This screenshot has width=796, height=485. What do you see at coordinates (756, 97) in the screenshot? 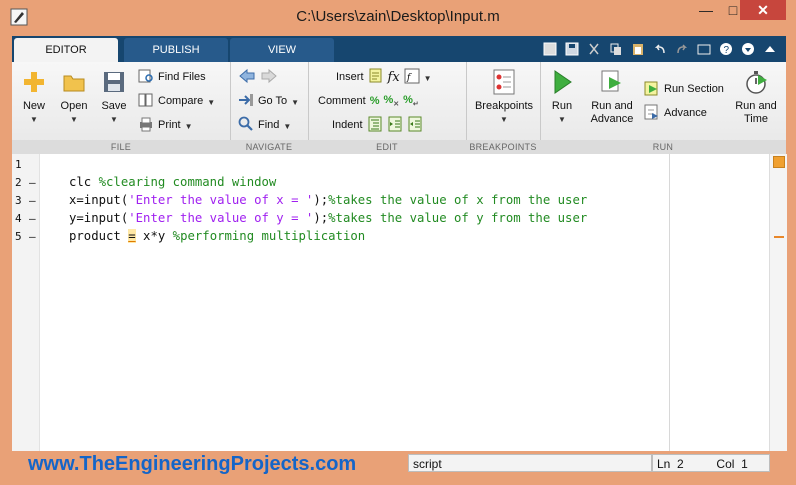
I see `run-and-time-button: Run and Time` at bounding box center [756, 97].